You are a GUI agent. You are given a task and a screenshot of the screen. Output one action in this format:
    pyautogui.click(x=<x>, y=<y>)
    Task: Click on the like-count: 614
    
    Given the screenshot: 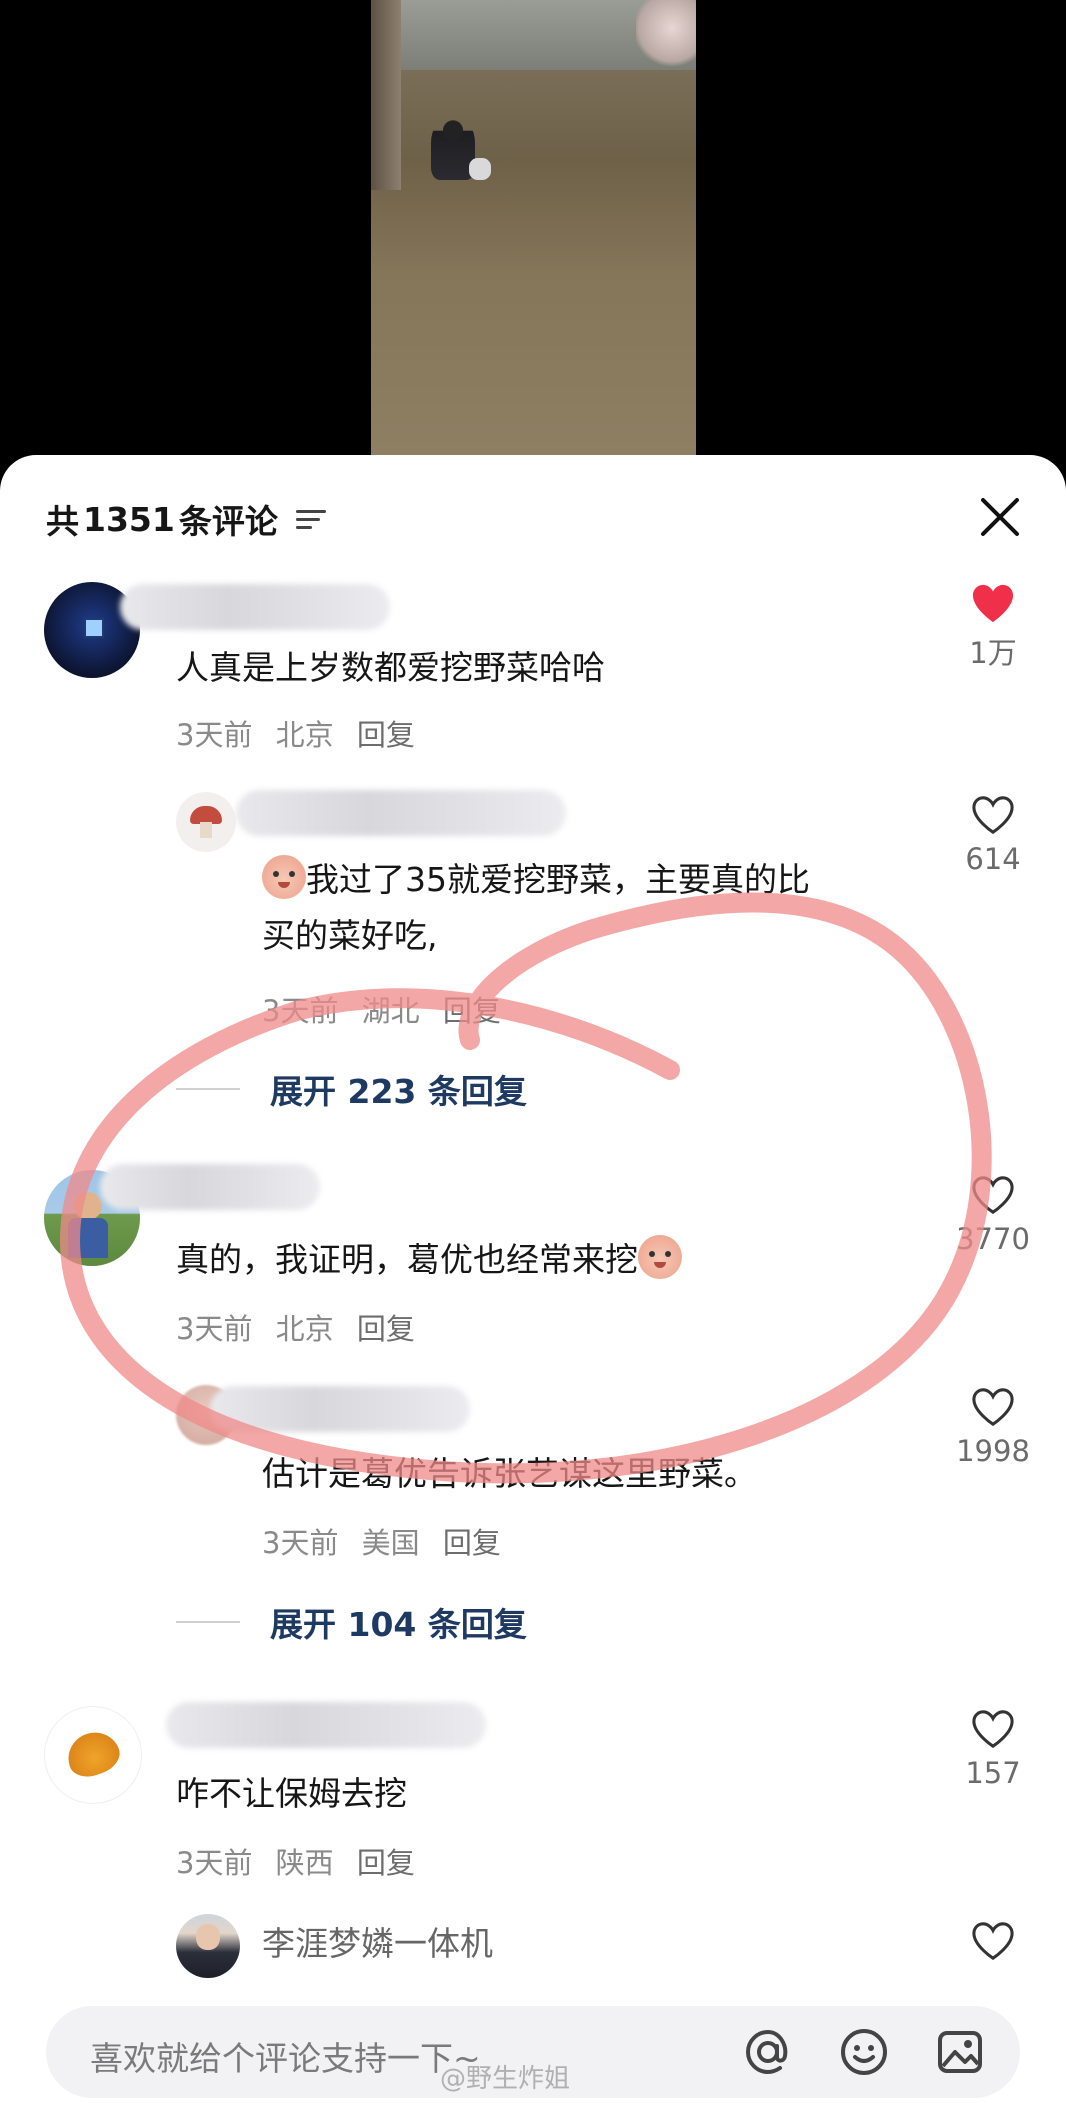 What is the action you would take?
    pyautogui.click(x=993, y=859)
    